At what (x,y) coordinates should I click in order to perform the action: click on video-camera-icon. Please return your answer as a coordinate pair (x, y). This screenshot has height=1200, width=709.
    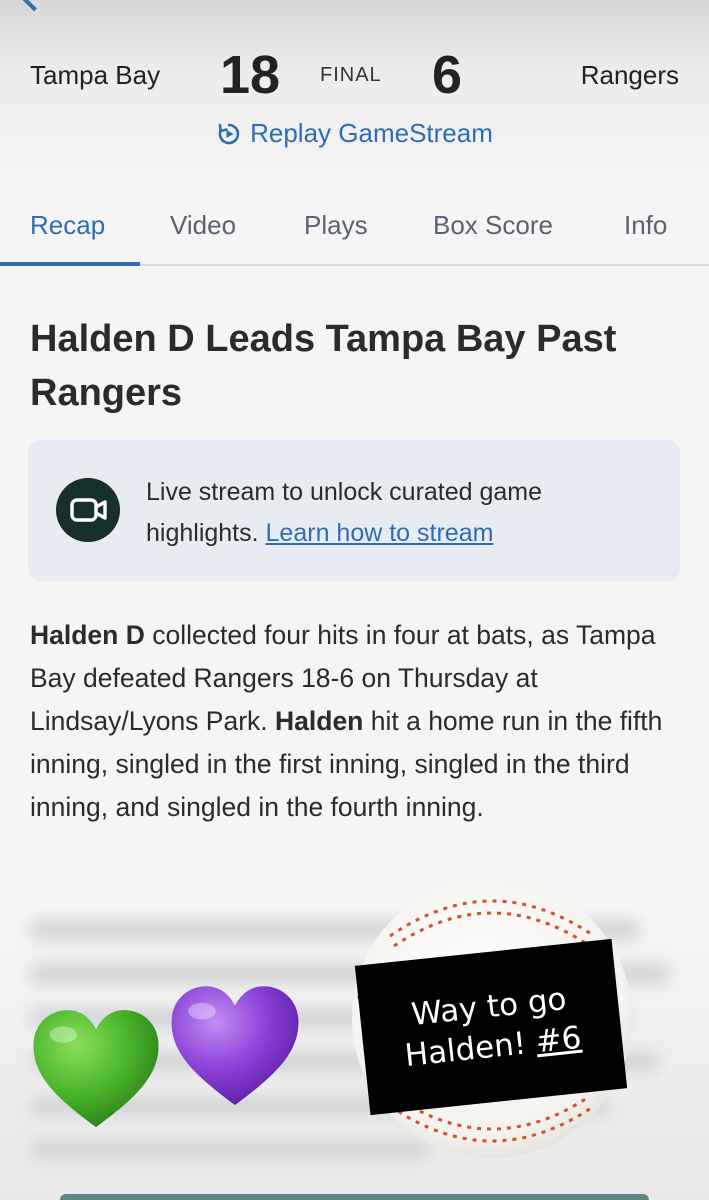
    Looking at the image, I should click on (88, 510).